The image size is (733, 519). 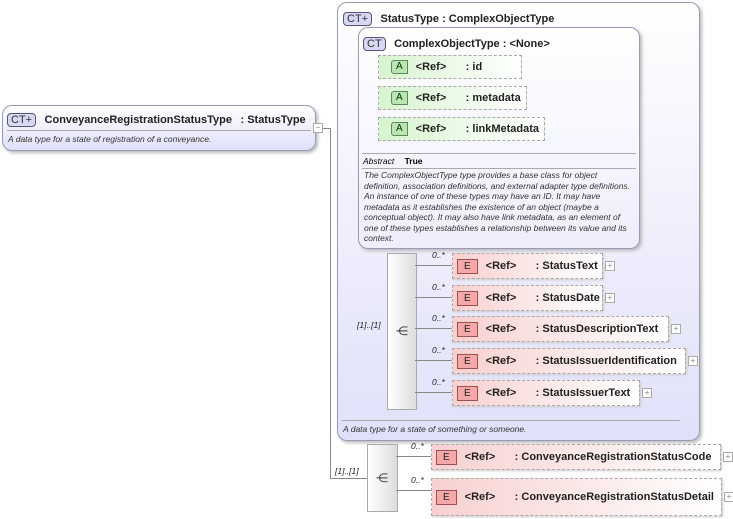 What do you see at coordinates (379, 161) in the screenshot?
I see `abstract-label: Abstract` at bounding box center [379, 161].